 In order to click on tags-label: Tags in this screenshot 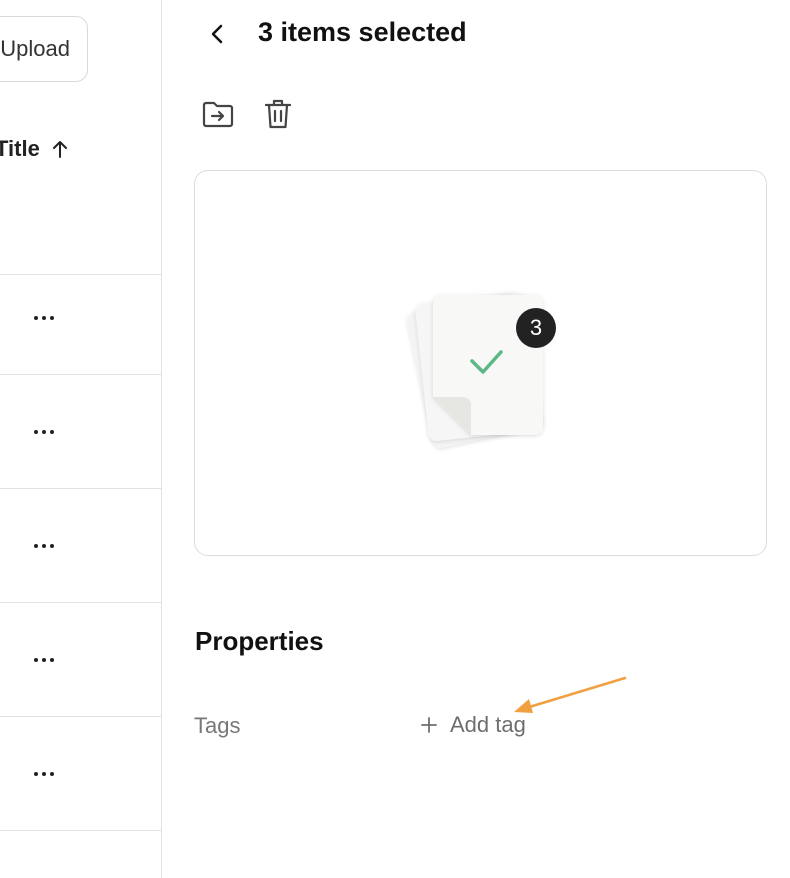, I will do `click(217, 725)`.